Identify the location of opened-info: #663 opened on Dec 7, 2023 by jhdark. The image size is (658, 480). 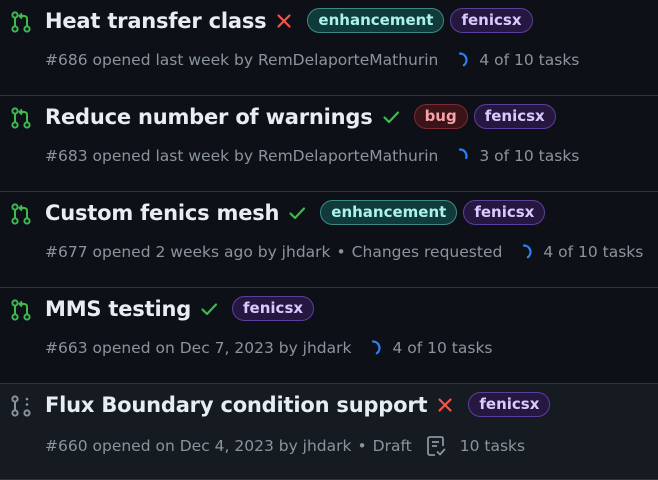
(198, 348).